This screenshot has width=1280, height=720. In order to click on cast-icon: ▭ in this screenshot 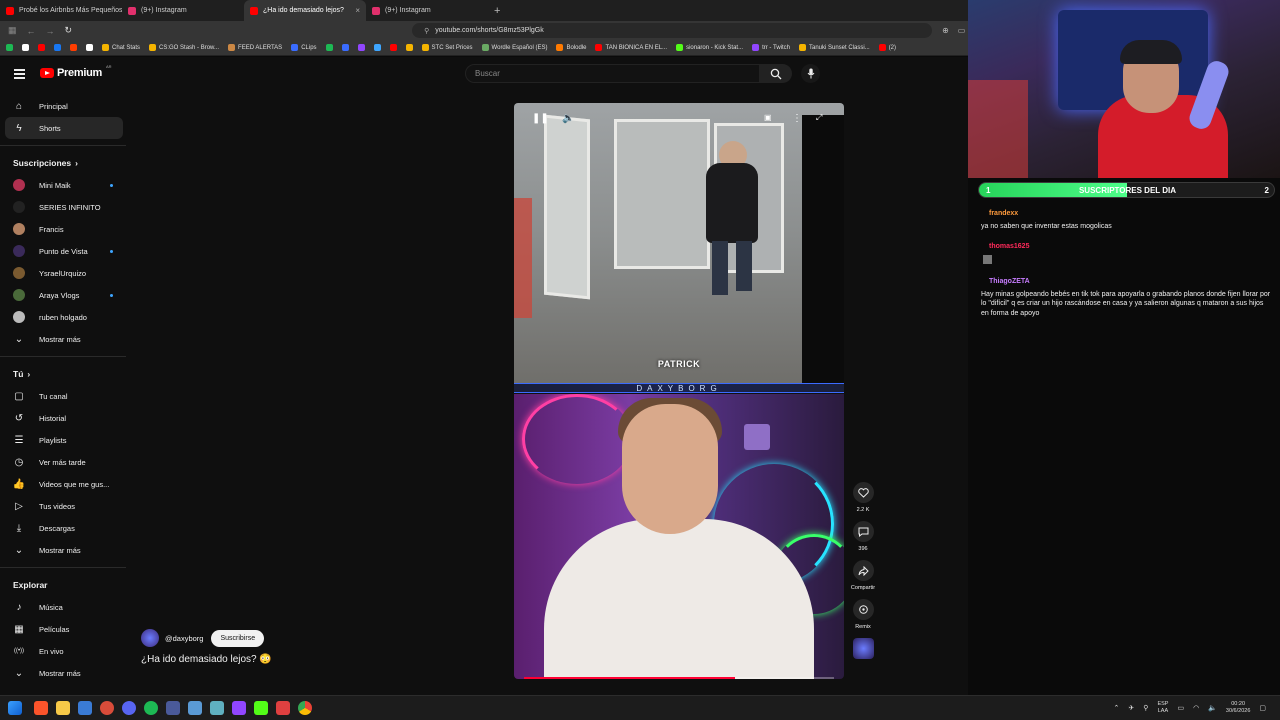, I will do `click(962, 30)`.